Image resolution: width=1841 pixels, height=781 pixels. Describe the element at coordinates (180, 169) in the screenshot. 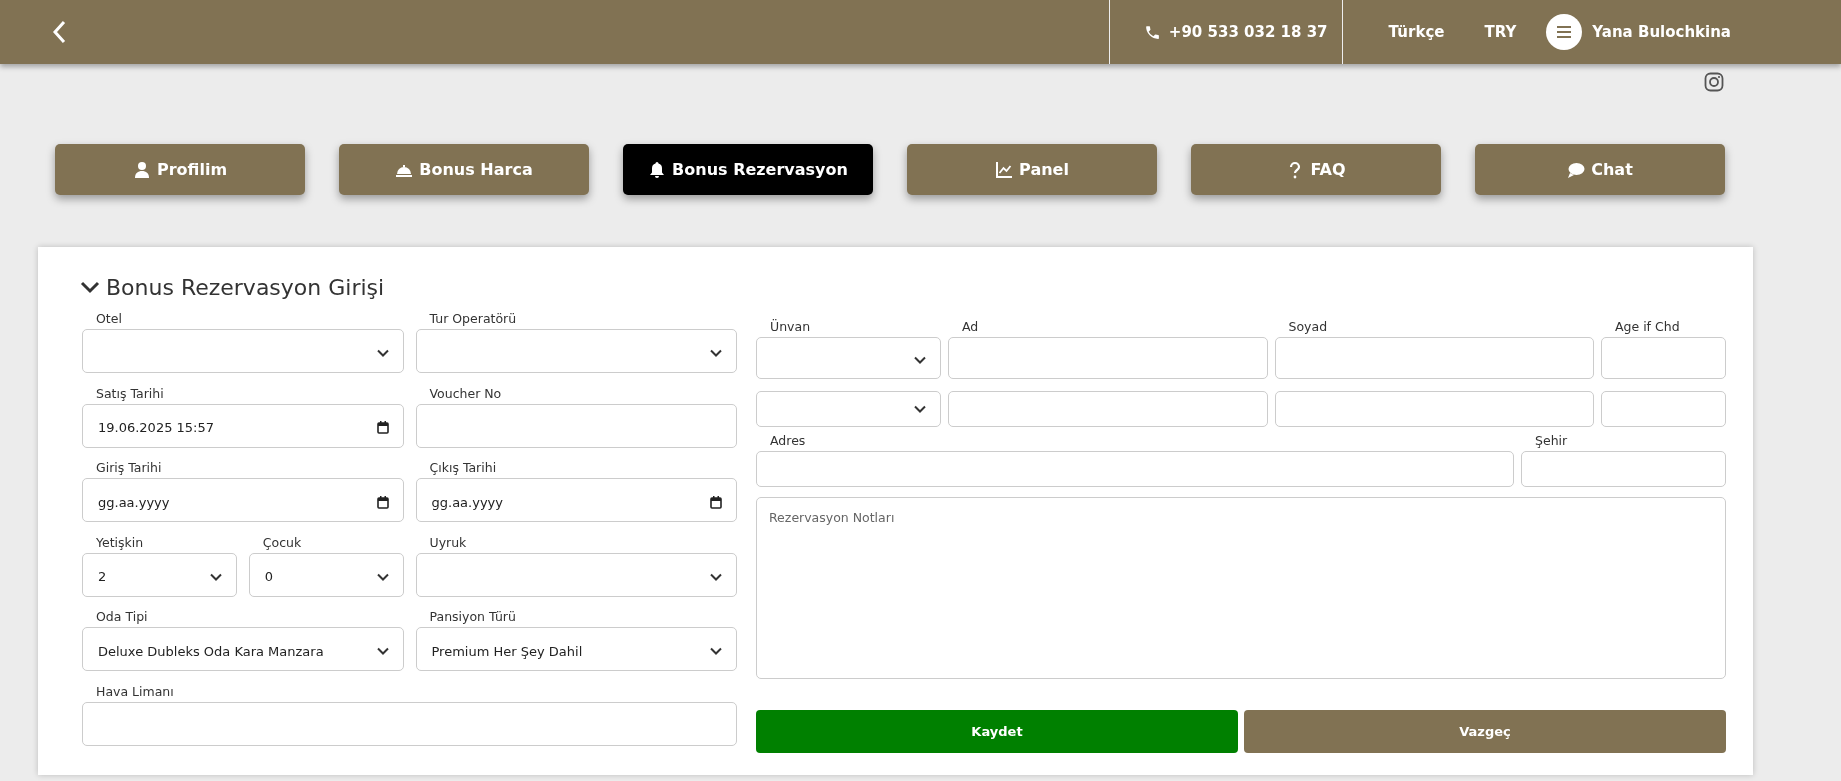

I see `nav-tab: Profilim` at that location.